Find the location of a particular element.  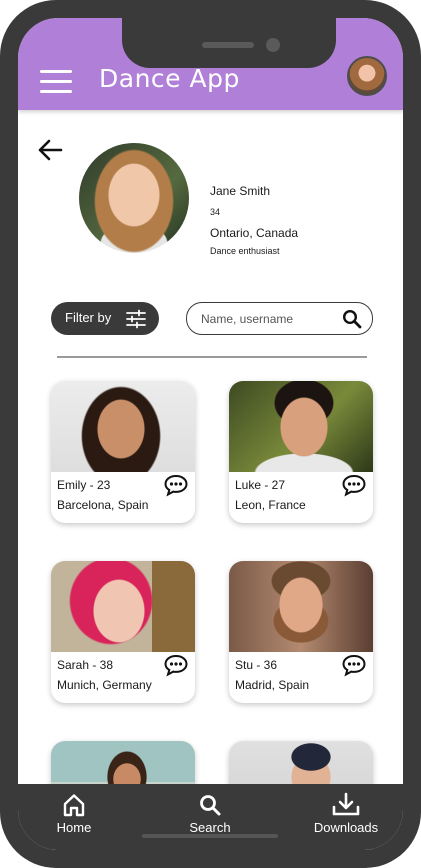

nav-home-label: Home is located at coordinates (74, 827).